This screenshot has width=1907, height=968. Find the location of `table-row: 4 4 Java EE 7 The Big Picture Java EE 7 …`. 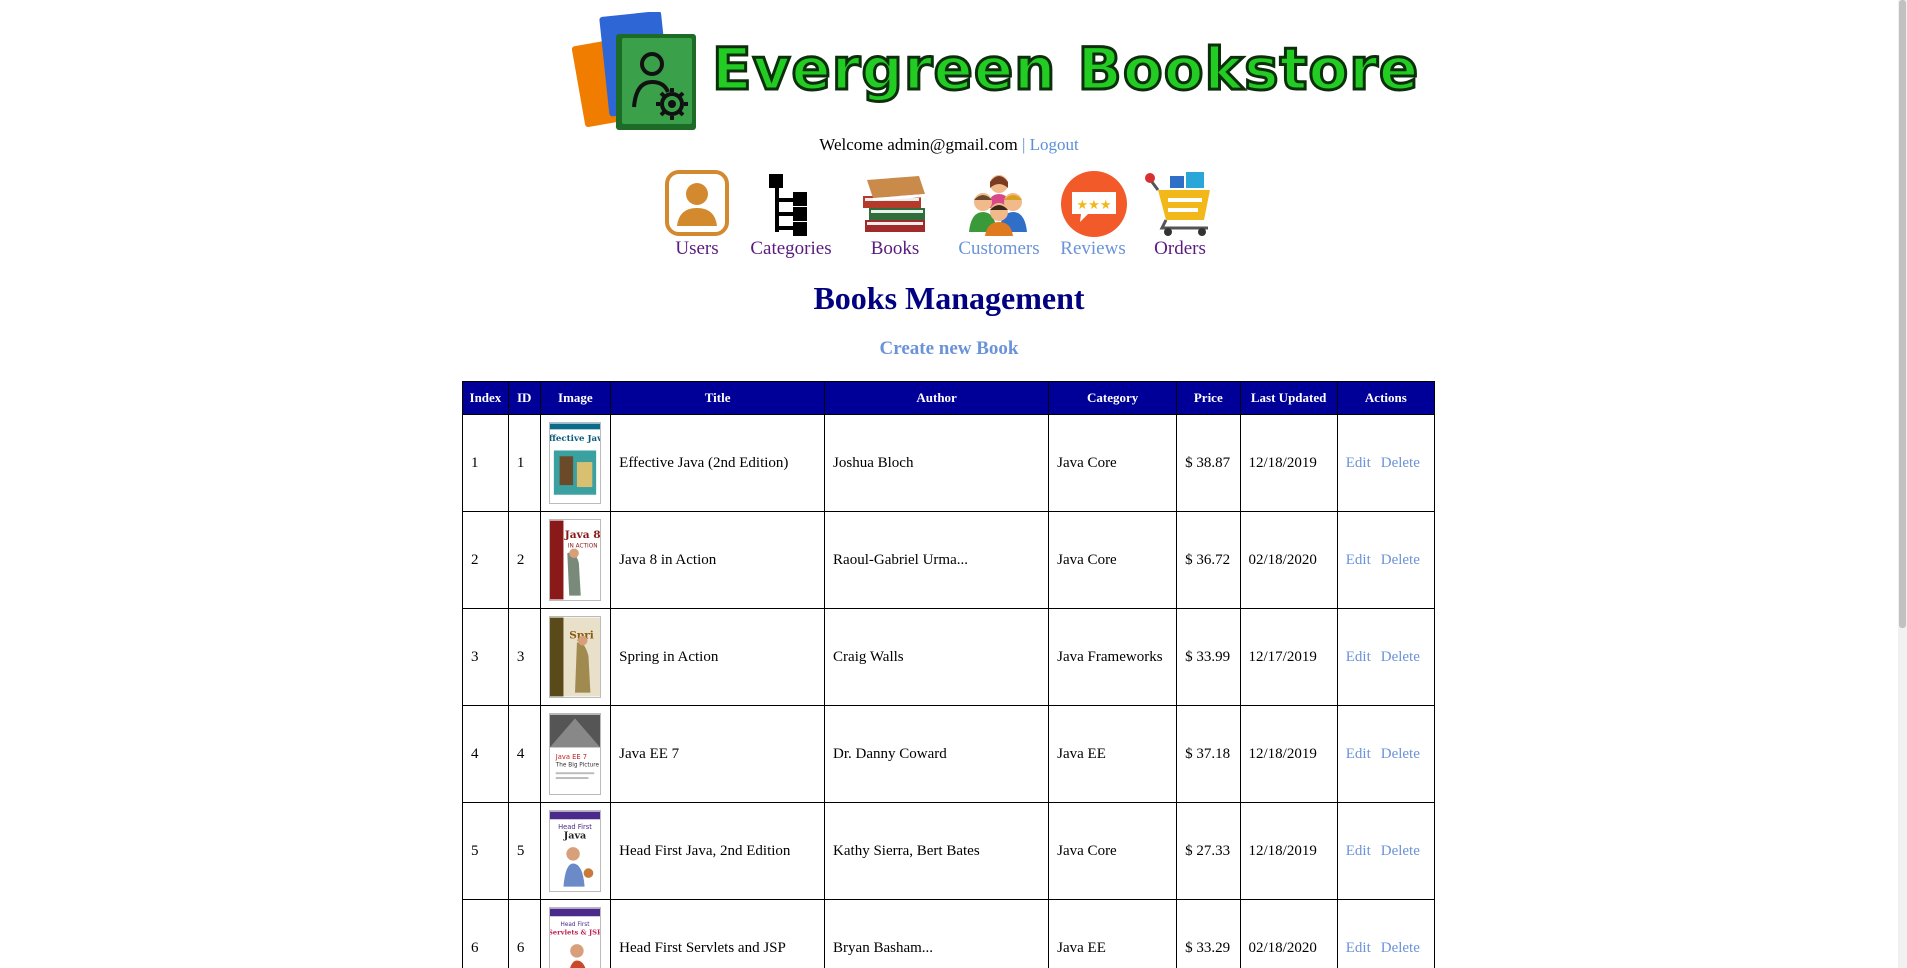

table-row: 4 4 Java EE 7 The Big Picture Java EE 7 … is located at coordinates (949, 754).